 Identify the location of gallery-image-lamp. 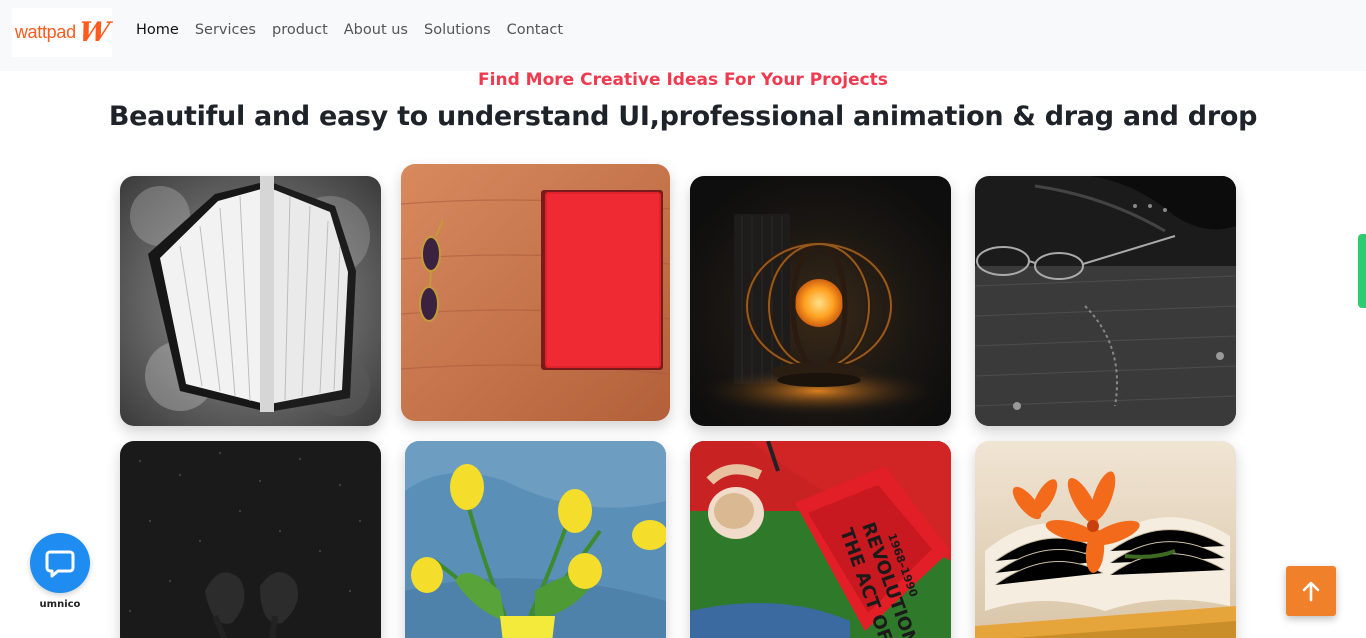
(820, 301).